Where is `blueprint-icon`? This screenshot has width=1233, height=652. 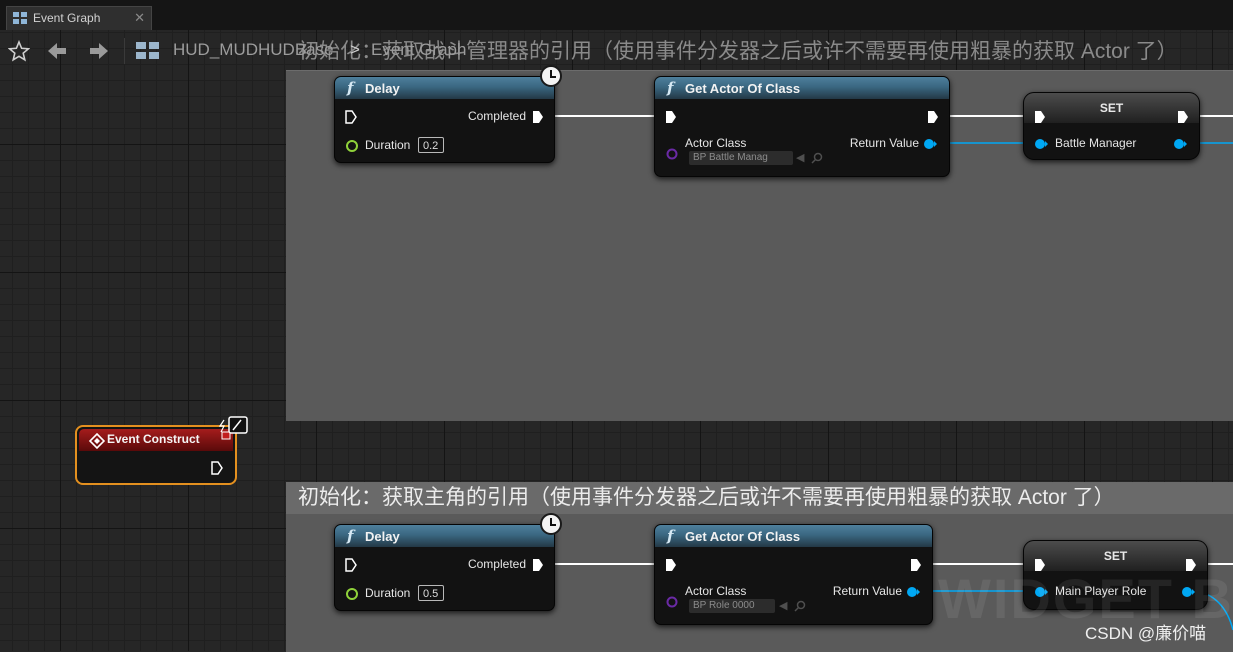 blueprint-icon is located at coordinates (147, 50).